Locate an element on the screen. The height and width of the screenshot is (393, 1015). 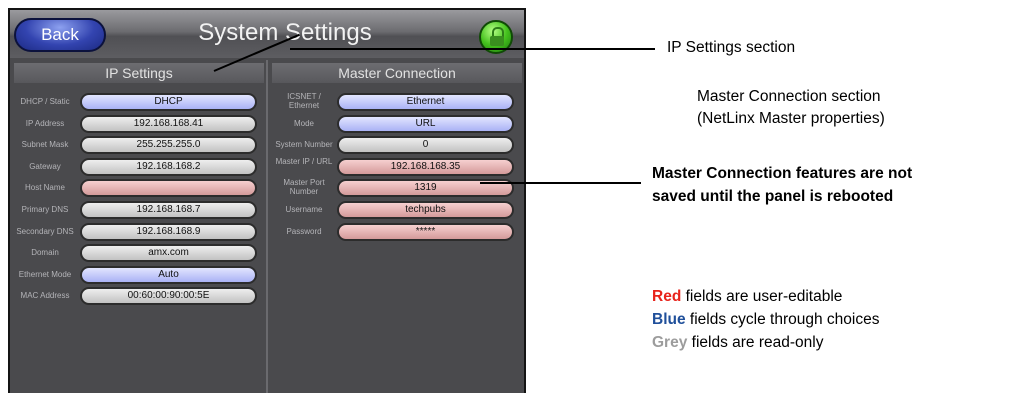
subnet-mask-label: Subnet Mask is located at coordinates (45, 145).